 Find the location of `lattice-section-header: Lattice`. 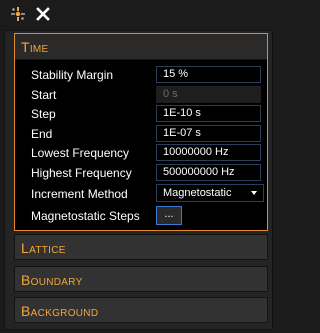

lattice-section-header: Lattice is located at coordinates (141, 247).